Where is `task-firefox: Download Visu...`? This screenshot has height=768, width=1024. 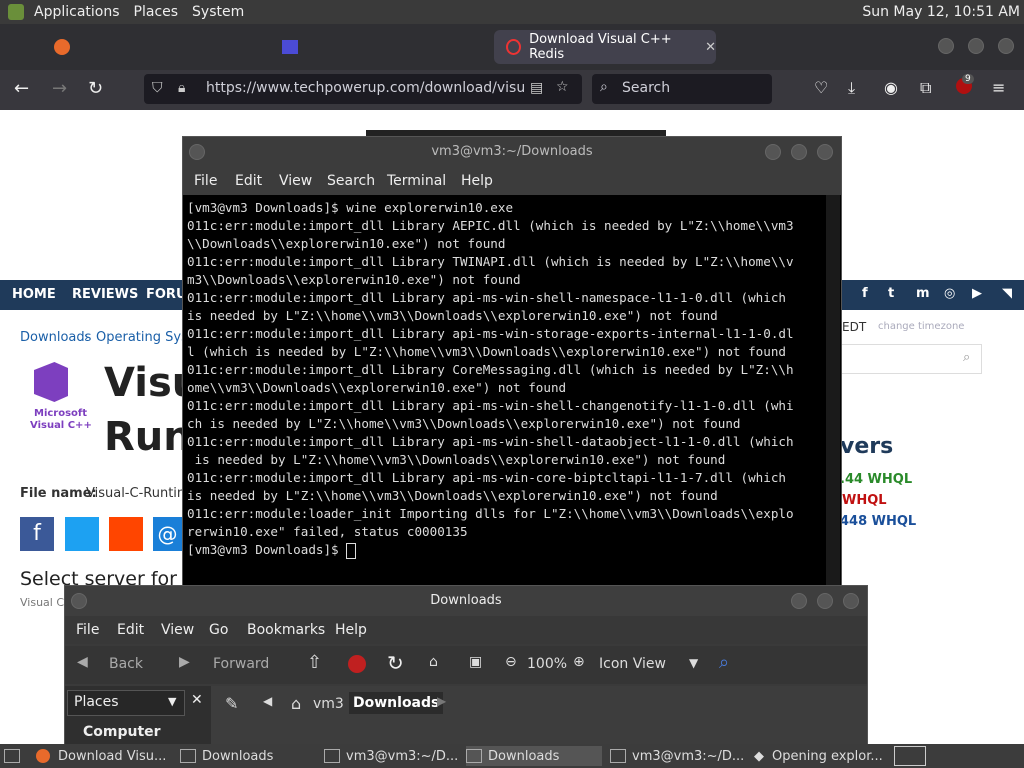
task-firefox: Download Visu... is located at coordinates (104, 756).